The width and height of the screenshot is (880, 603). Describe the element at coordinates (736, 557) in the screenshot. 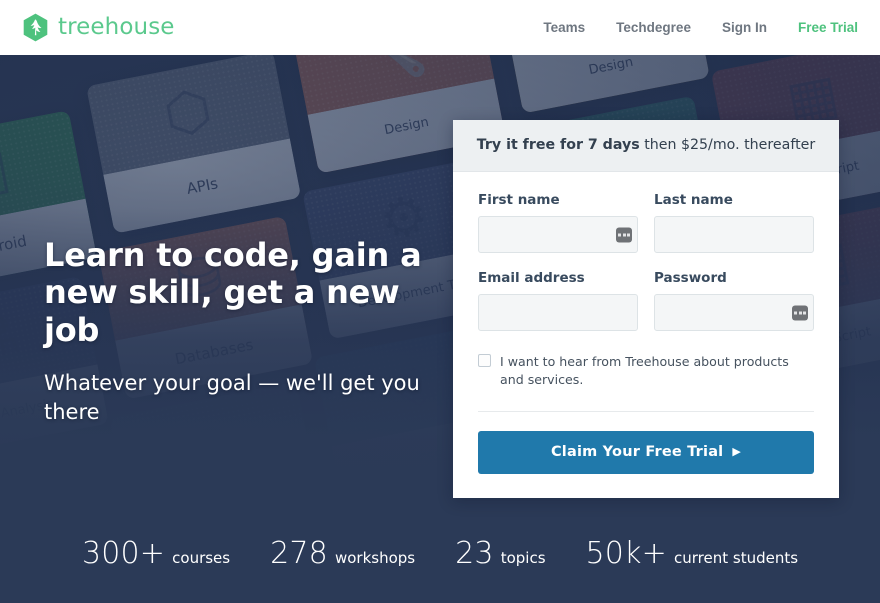

I see `stat-label: current students` at that location.